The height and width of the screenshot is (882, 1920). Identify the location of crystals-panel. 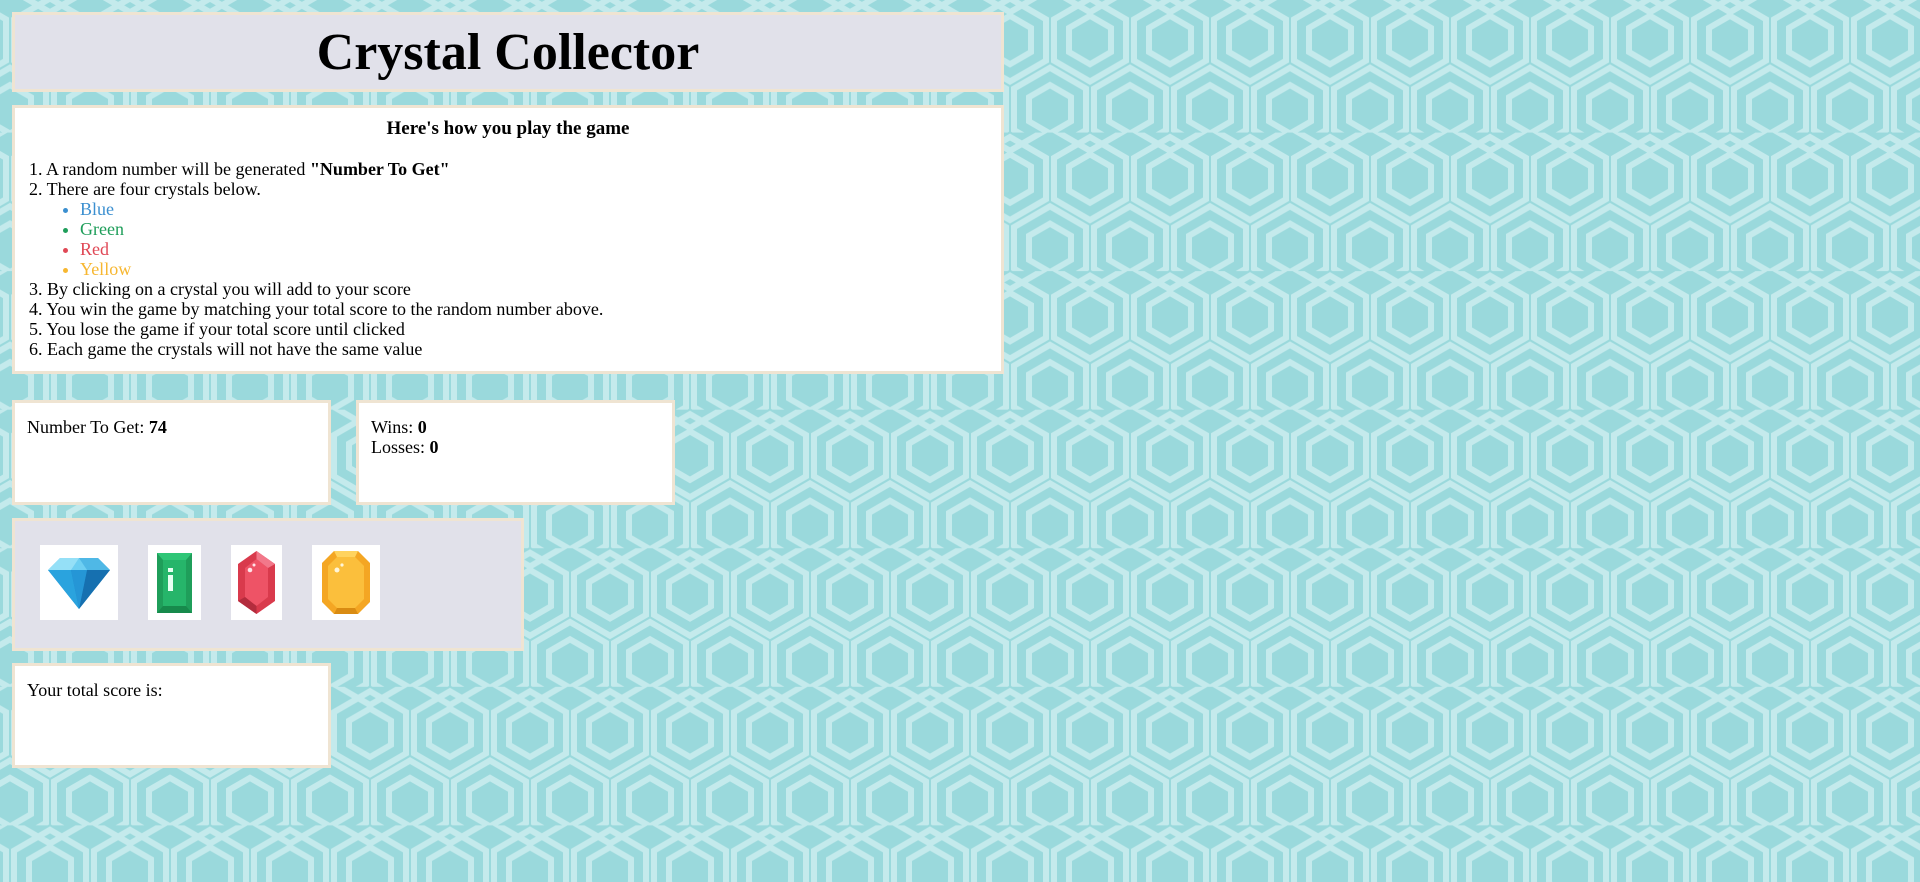
(268, 584).